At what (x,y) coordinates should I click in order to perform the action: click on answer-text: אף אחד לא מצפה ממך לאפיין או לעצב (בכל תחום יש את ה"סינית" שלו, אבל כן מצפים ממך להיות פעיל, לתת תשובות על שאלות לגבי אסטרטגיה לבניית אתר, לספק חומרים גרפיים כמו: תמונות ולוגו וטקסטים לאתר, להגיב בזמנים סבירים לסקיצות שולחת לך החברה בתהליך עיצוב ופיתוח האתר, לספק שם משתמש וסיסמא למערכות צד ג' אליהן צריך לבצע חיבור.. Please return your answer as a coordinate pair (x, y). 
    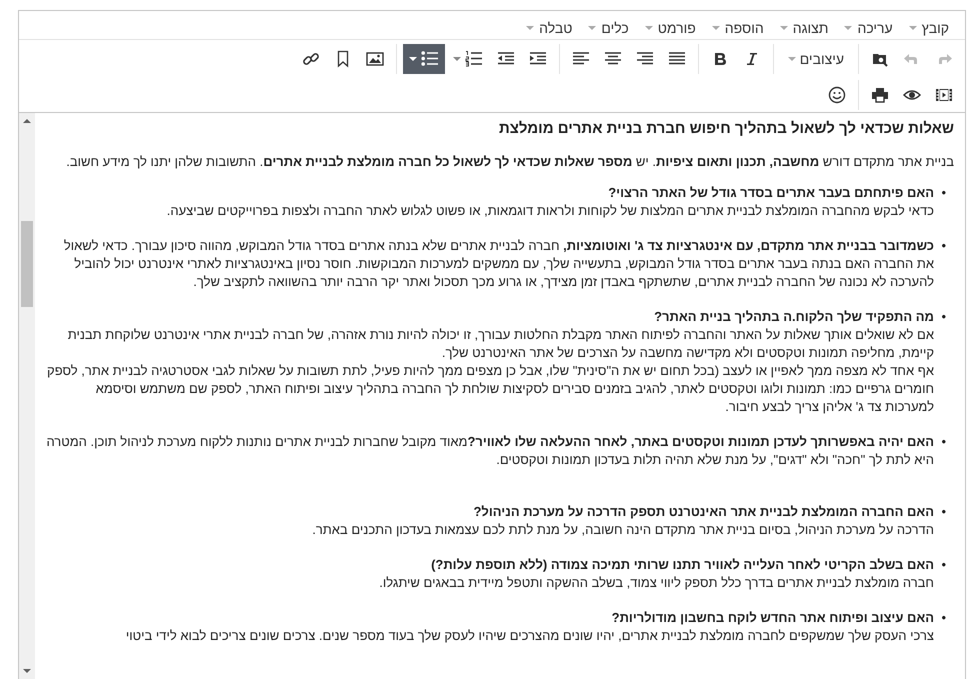
    Looking at the image, I should click on (490, 389).